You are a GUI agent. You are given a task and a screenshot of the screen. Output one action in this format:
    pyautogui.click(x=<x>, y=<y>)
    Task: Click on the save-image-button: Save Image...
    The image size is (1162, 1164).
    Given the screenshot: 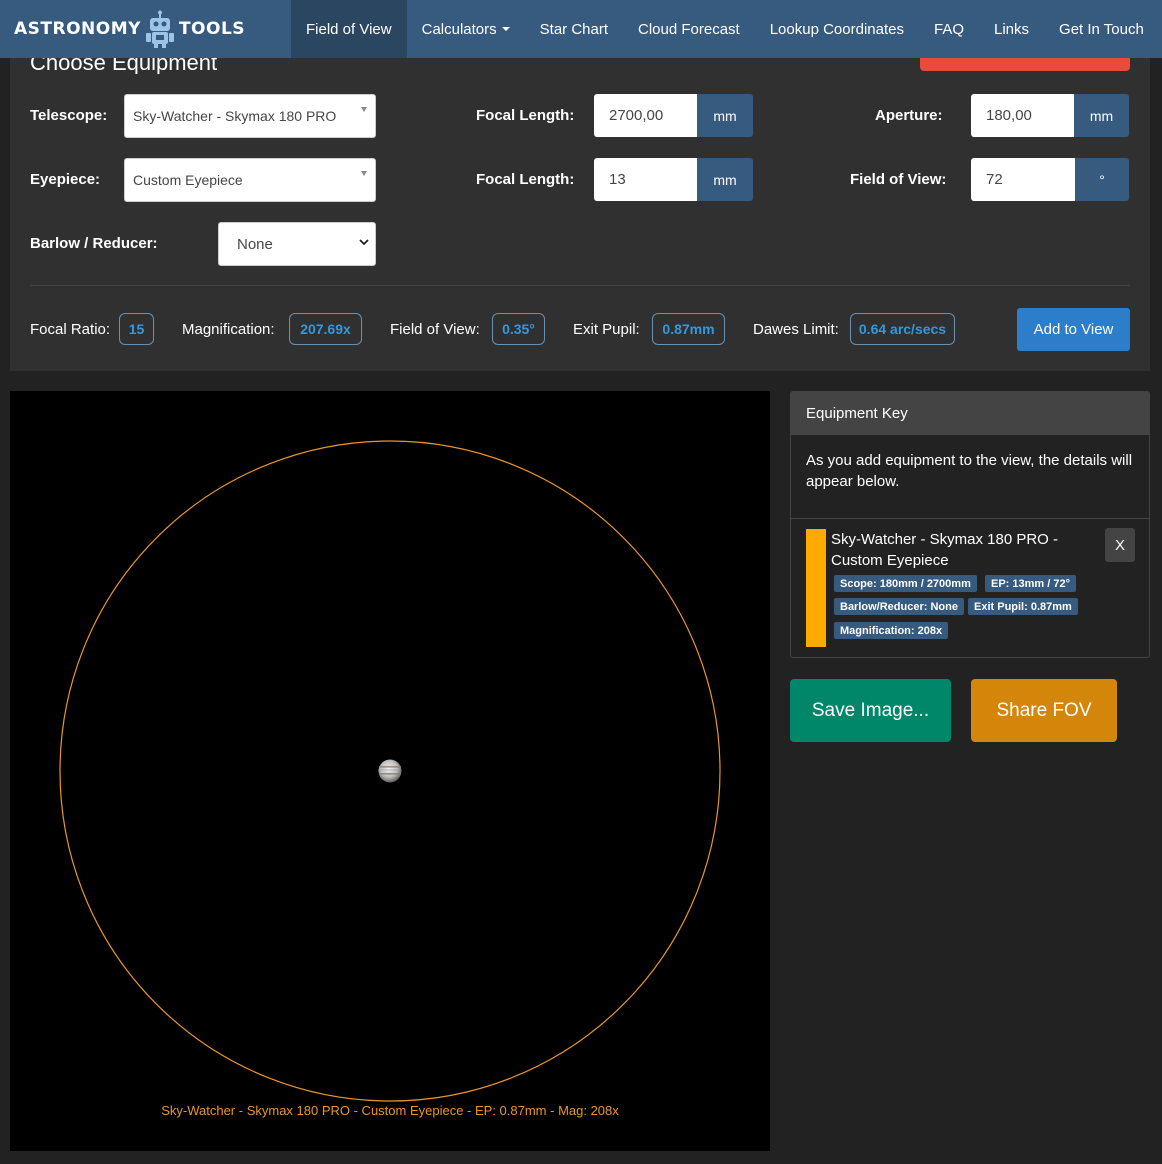 What is the action you would take?
    pyautogui.click(x=870, y=710)
    